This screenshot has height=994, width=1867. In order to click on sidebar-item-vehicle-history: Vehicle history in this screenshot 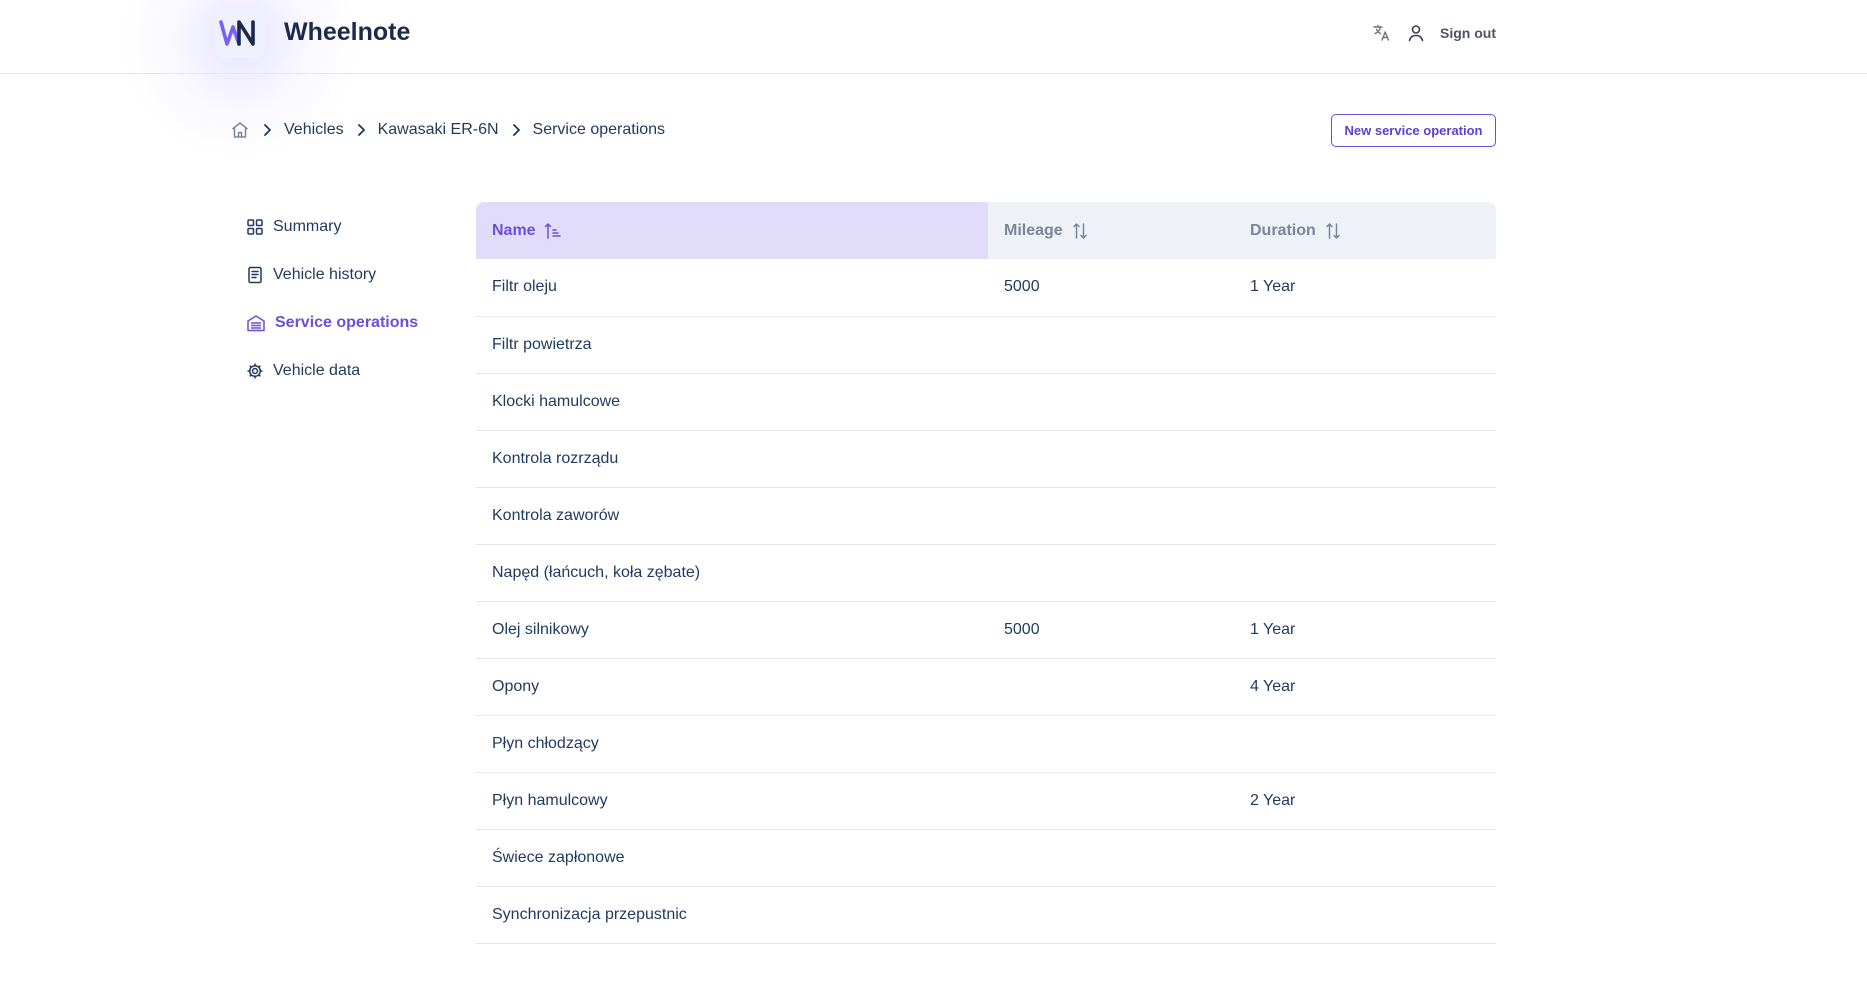, I will do `click(346, 275)`.